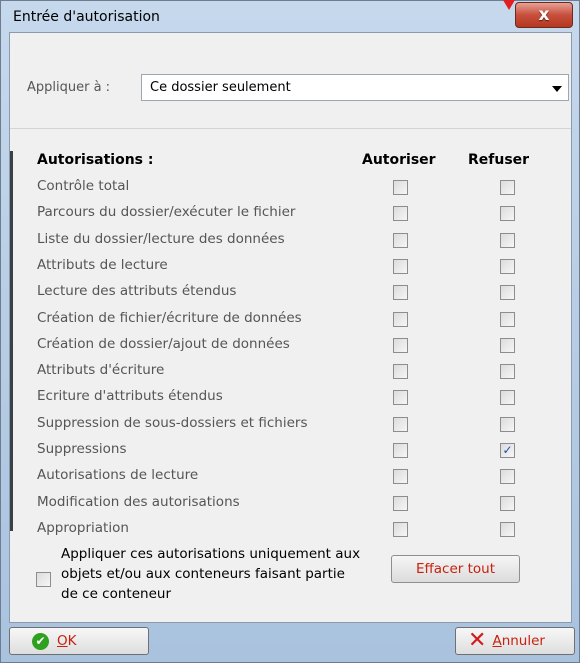 The image size is (582, 665). I want to click on dialog-footer: ✔ OK ✕ Annuler, so click(292, 641).